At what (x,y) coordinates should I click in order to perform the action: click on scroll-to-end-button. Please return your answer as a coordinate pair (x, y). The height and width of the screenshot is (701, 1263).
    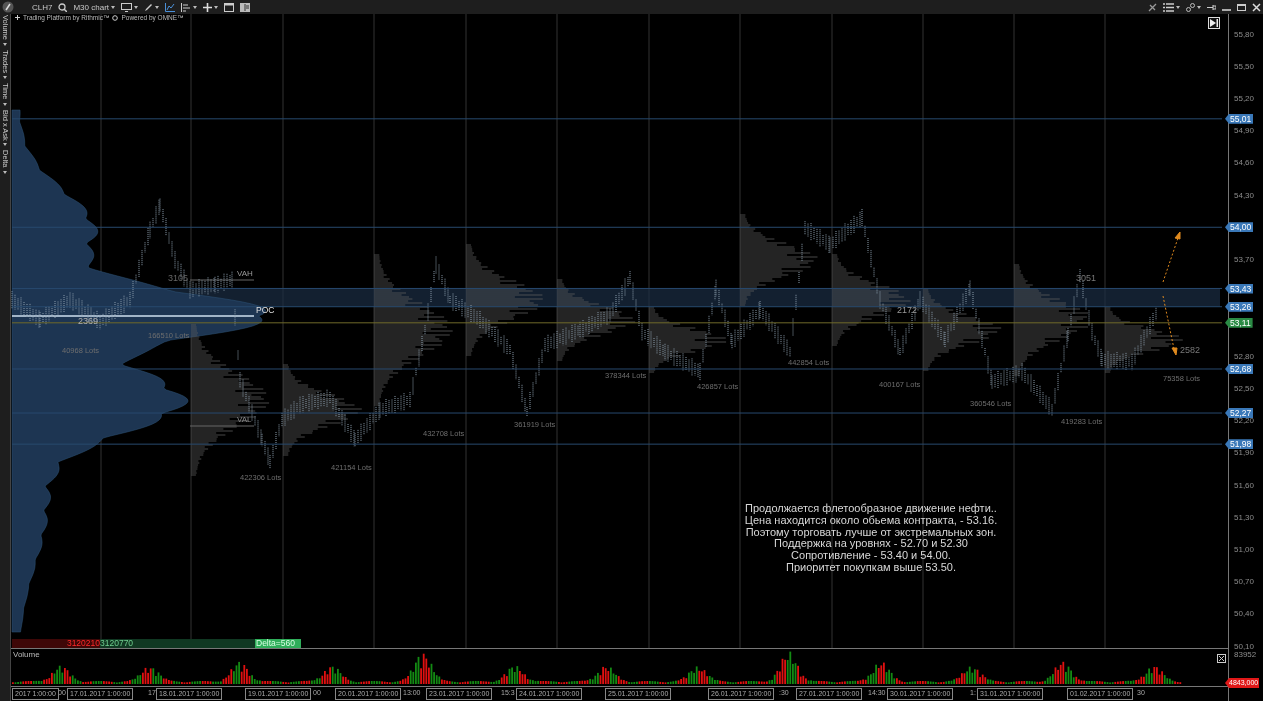
    Looking at the image, I should click on (1214, 23).